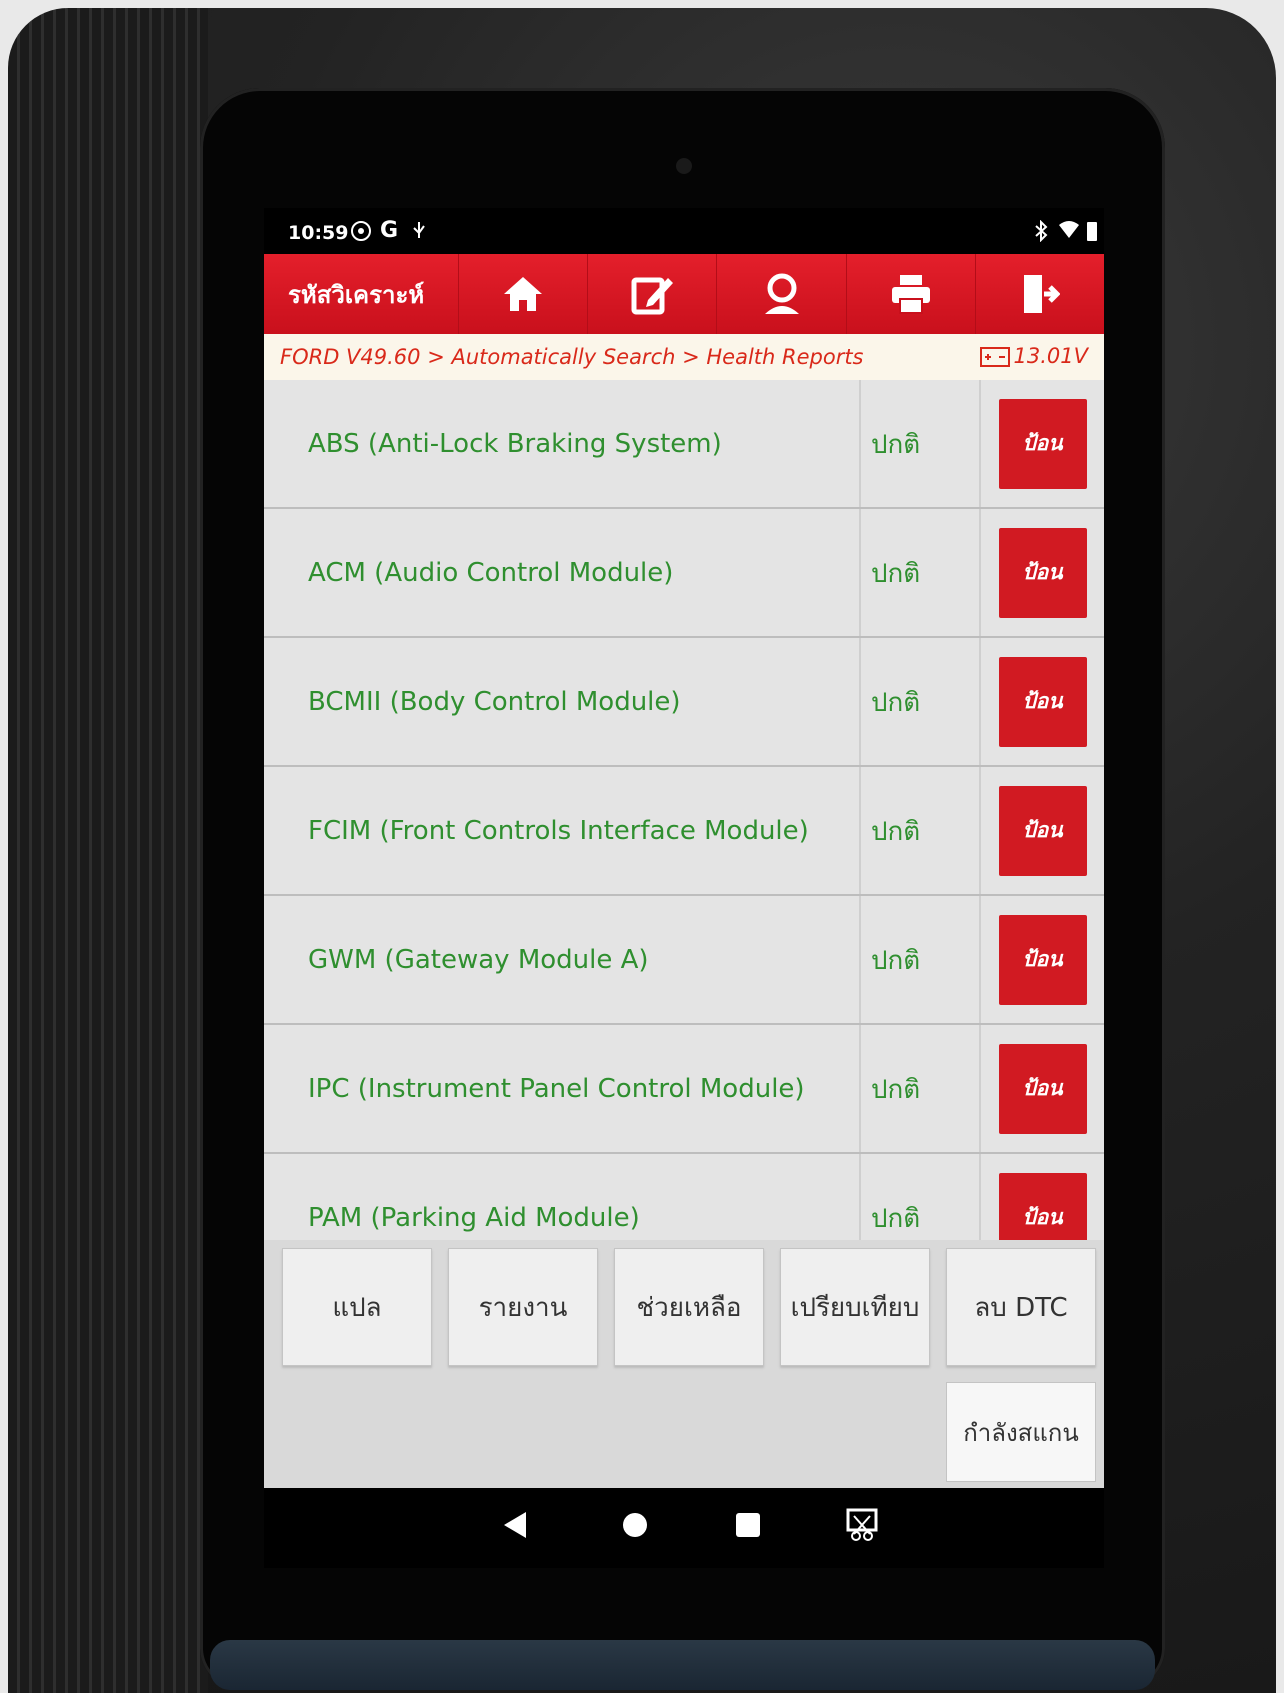  Describe the element at coordinates (523, 1307) in the screenshot. I see `report-button: รายงาน` at that location.